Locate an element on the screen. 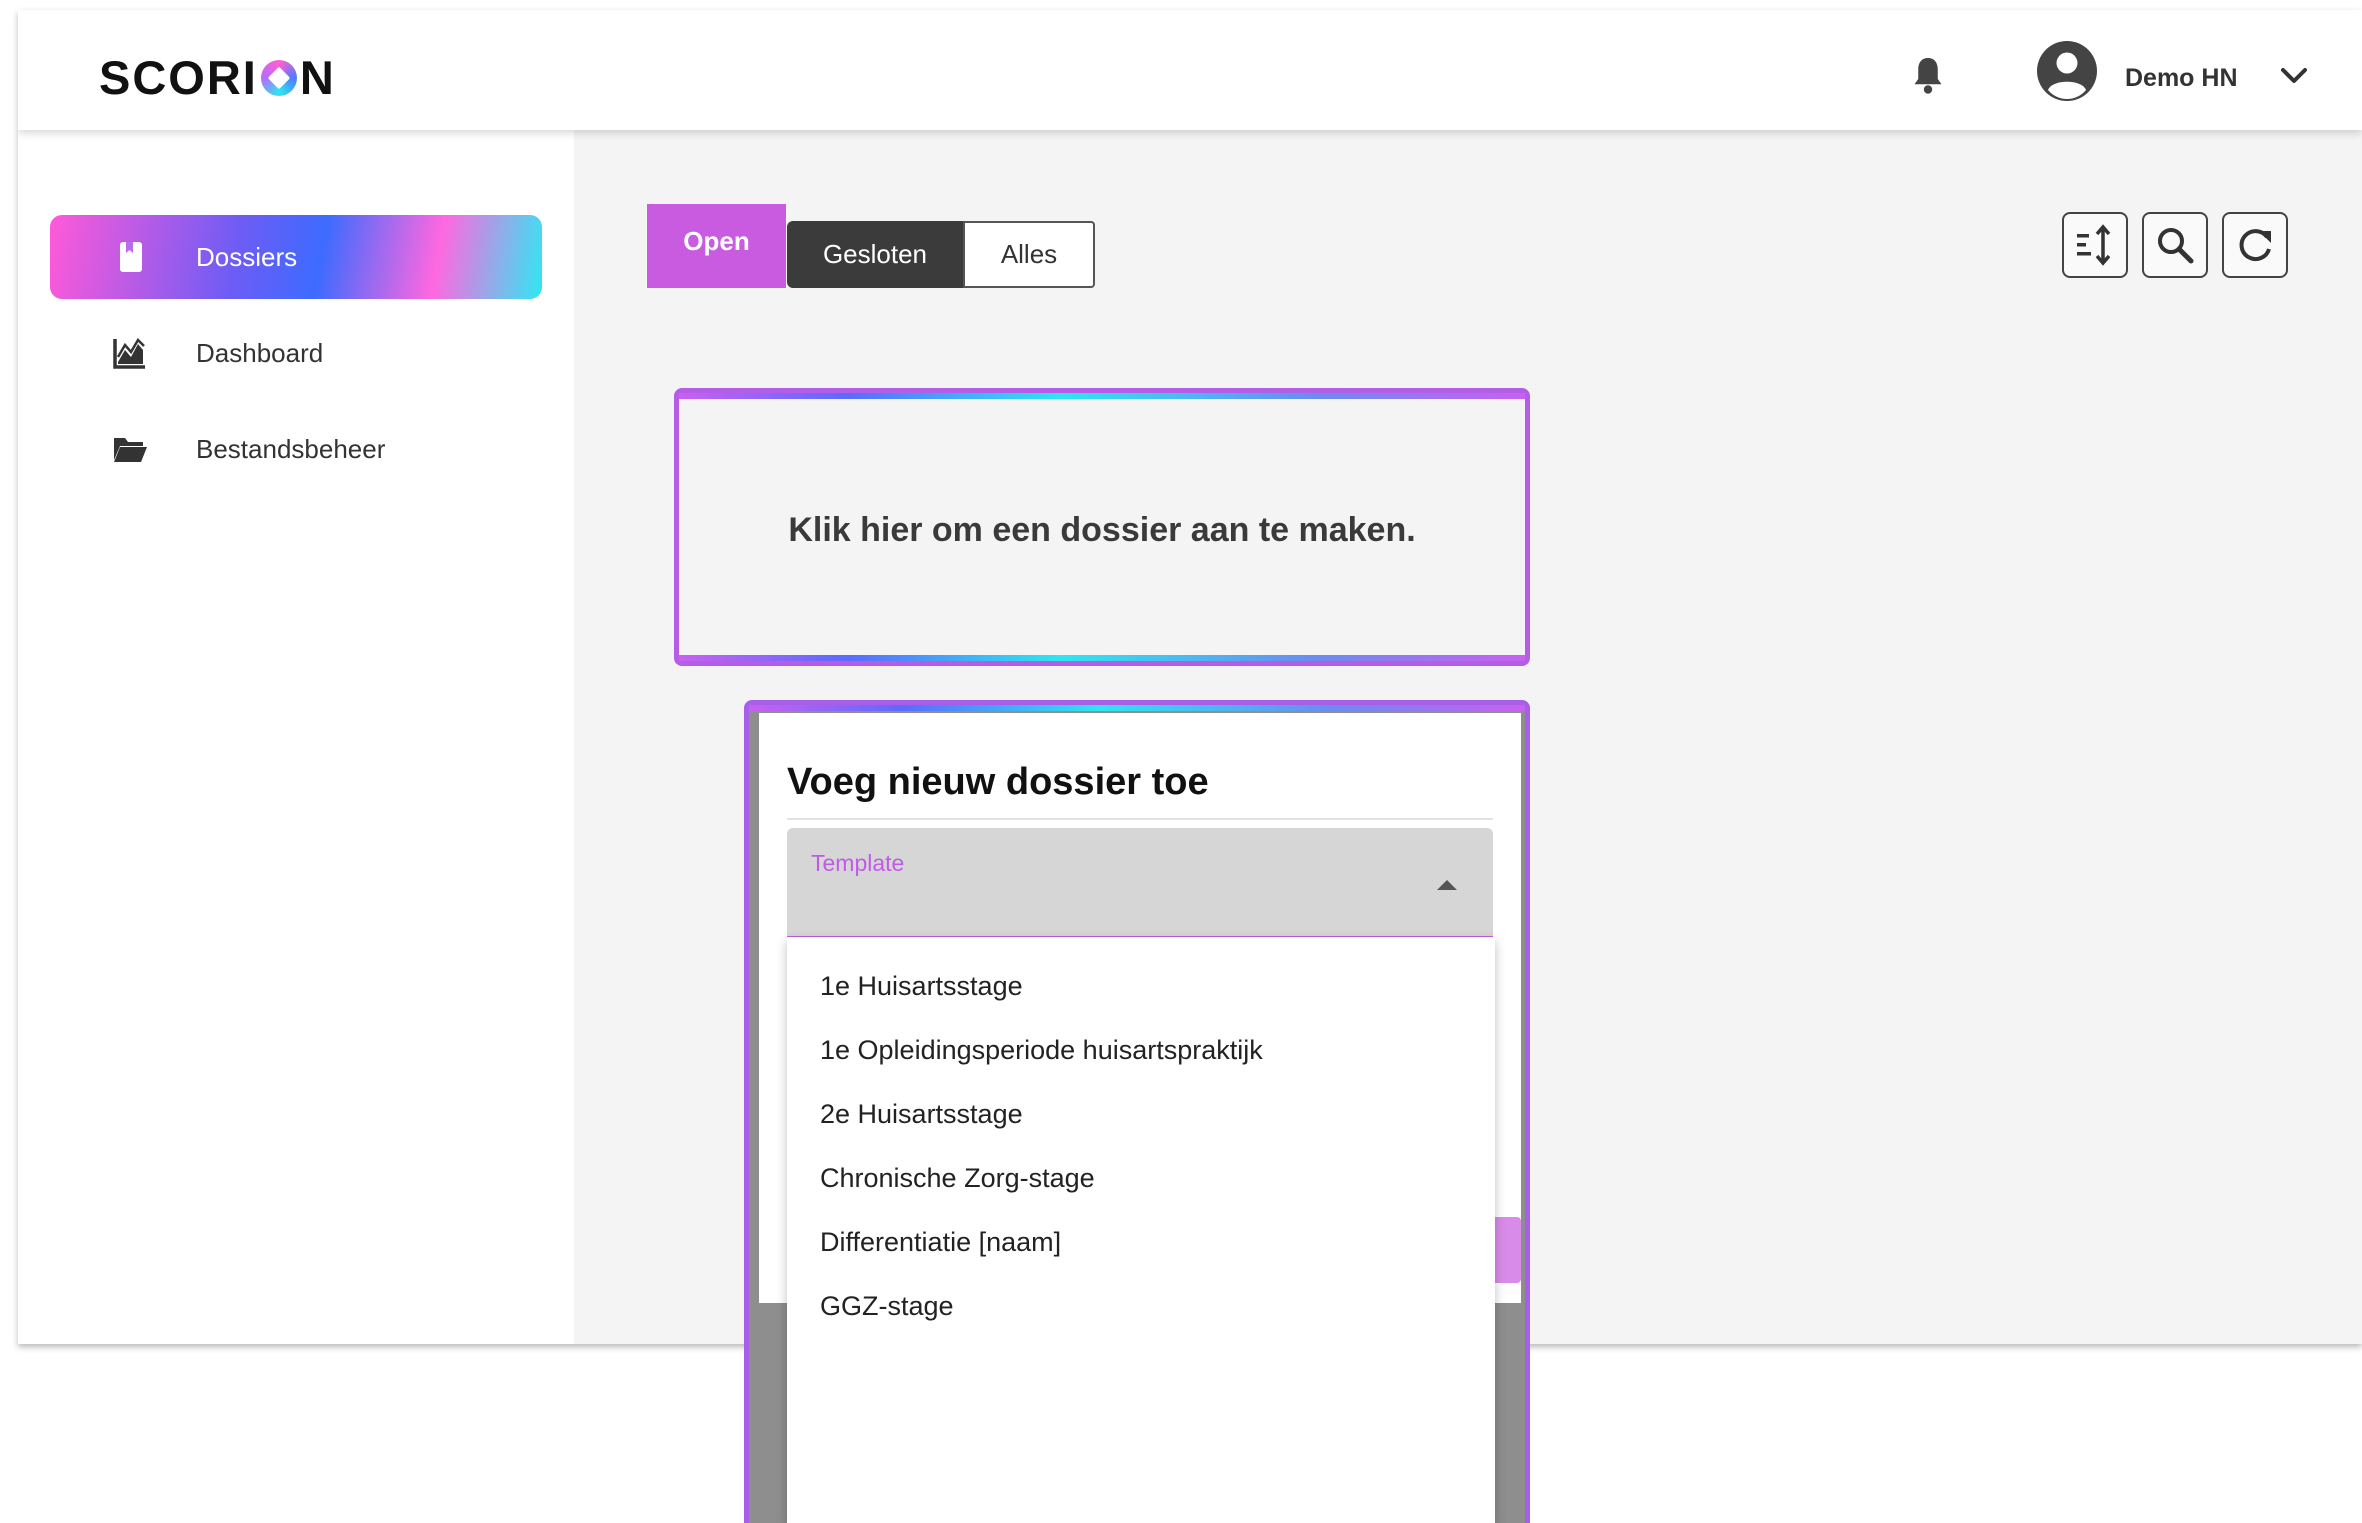 The height and width of the screenshot is (1523, 2362). dropdown-option: 1e Huisartsstage is located at coordinates (921, 986).